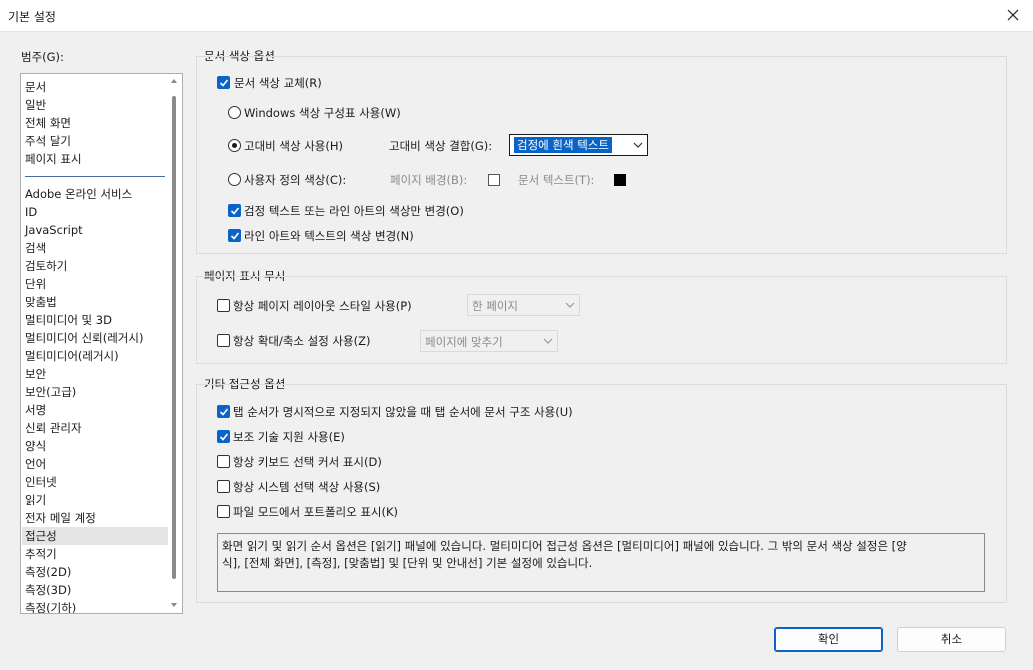 This screenshot has width=1033, height=670. Describe the element at coordinates (234, 112) in the screenshot. I see `windows-scheme-radio` at that location.